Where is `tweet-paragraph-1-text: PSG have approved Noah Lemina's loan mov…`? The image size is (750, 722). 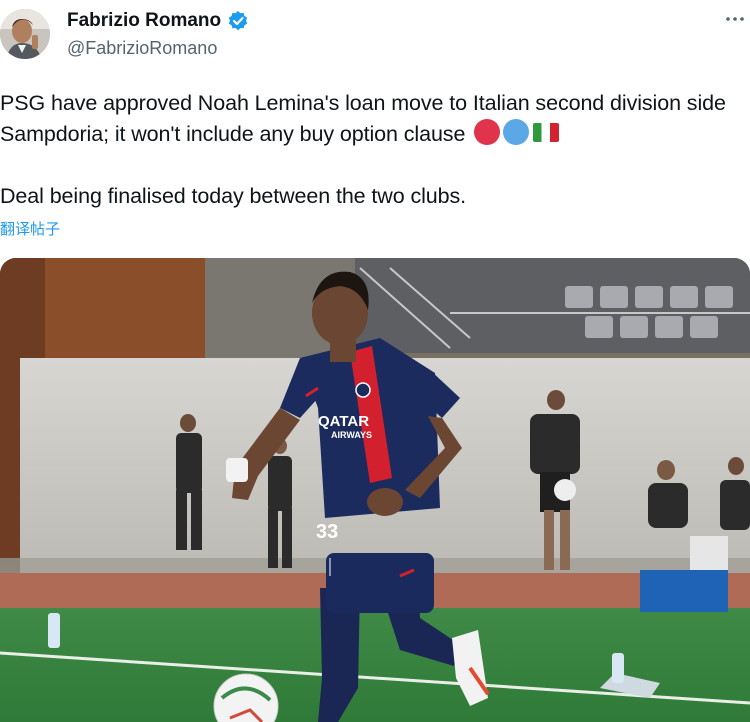 tweet-paragraph-1-text: PSG have approved Noah Lemina's loan mov… is located at coordinates (363, 118).